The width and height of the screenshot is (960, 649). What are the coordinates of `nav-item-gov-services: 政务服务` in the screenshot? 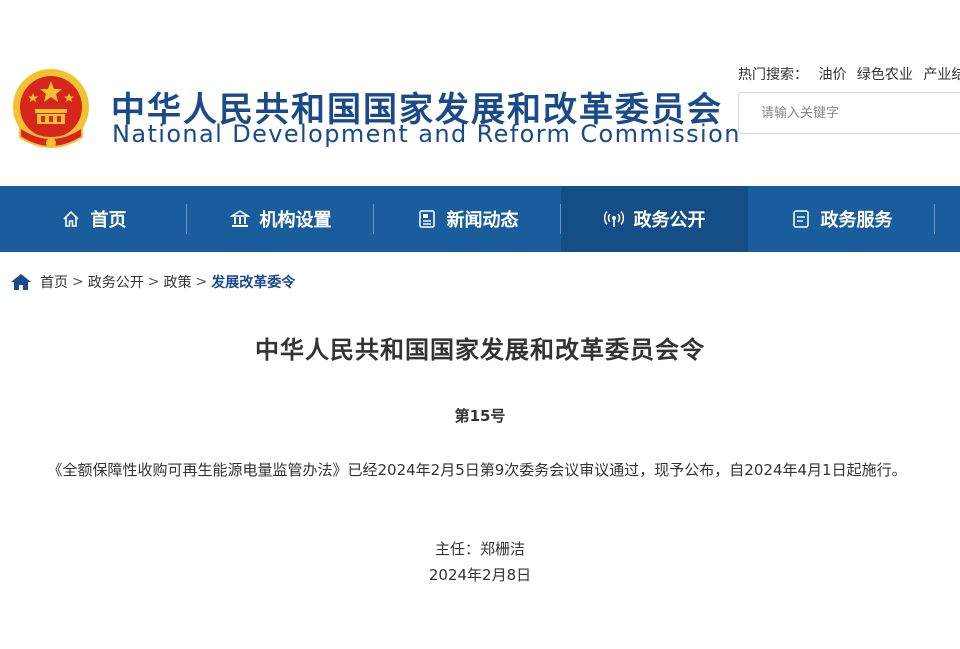 It's located at (841, 219).